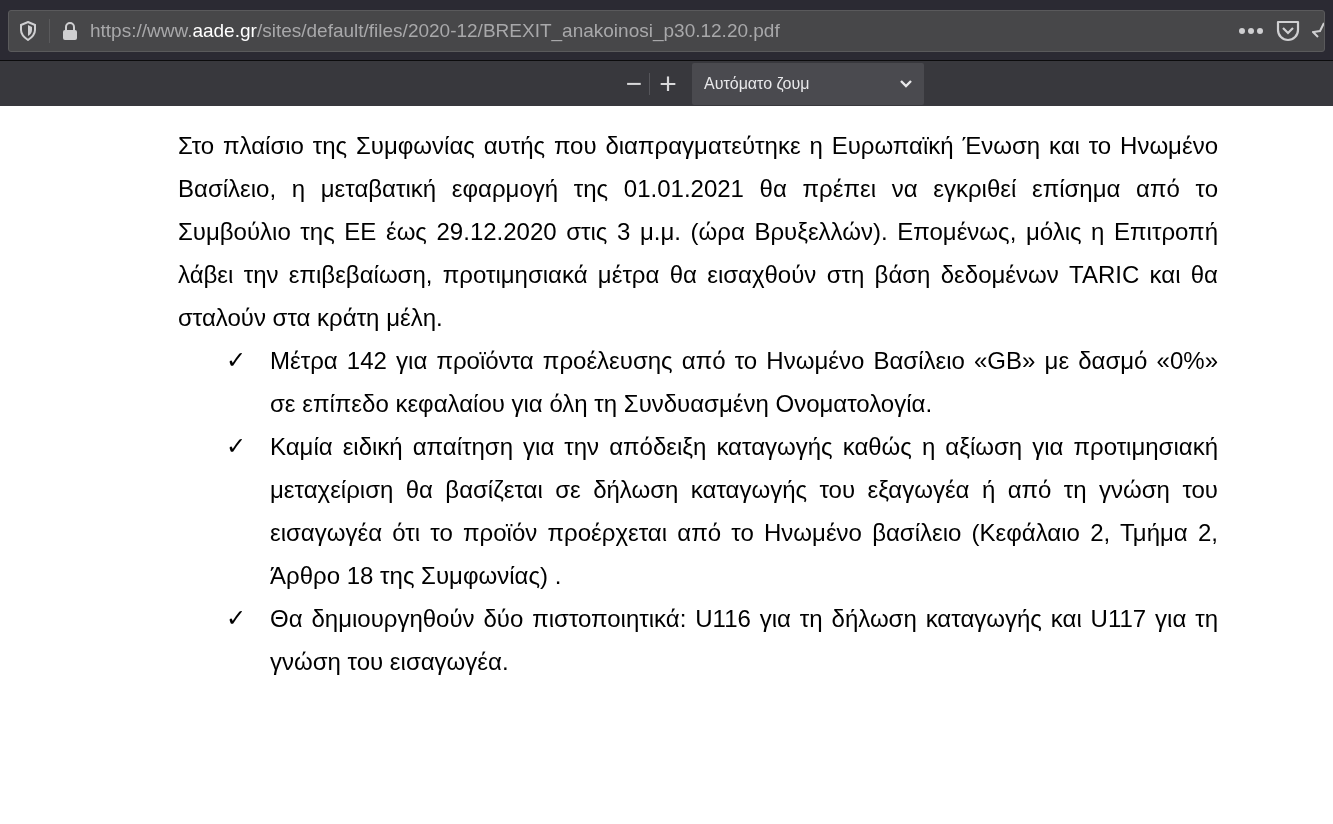 The image size is (1333, 824). What do you see at coordinates (744, 382) in the screenshot?
I see `bullet-text: Μέτρα 142 για προϊόντα προέλευσης από το Ηνωμένο Βασίλειο «GB» με δασμό «0%» σε επίπεδο κεφαλαίου για όλη τη Συνδυασμένη Ονοματολογία.` at bounding box center [744, 382].